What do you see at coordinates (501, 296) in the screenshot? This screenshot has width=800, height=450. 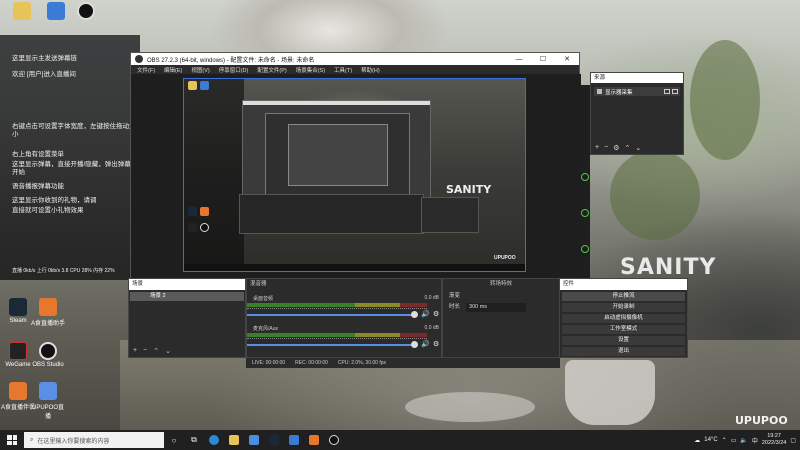 I see `transition-mode-select: 渐变` at bounding box center [501, 296].